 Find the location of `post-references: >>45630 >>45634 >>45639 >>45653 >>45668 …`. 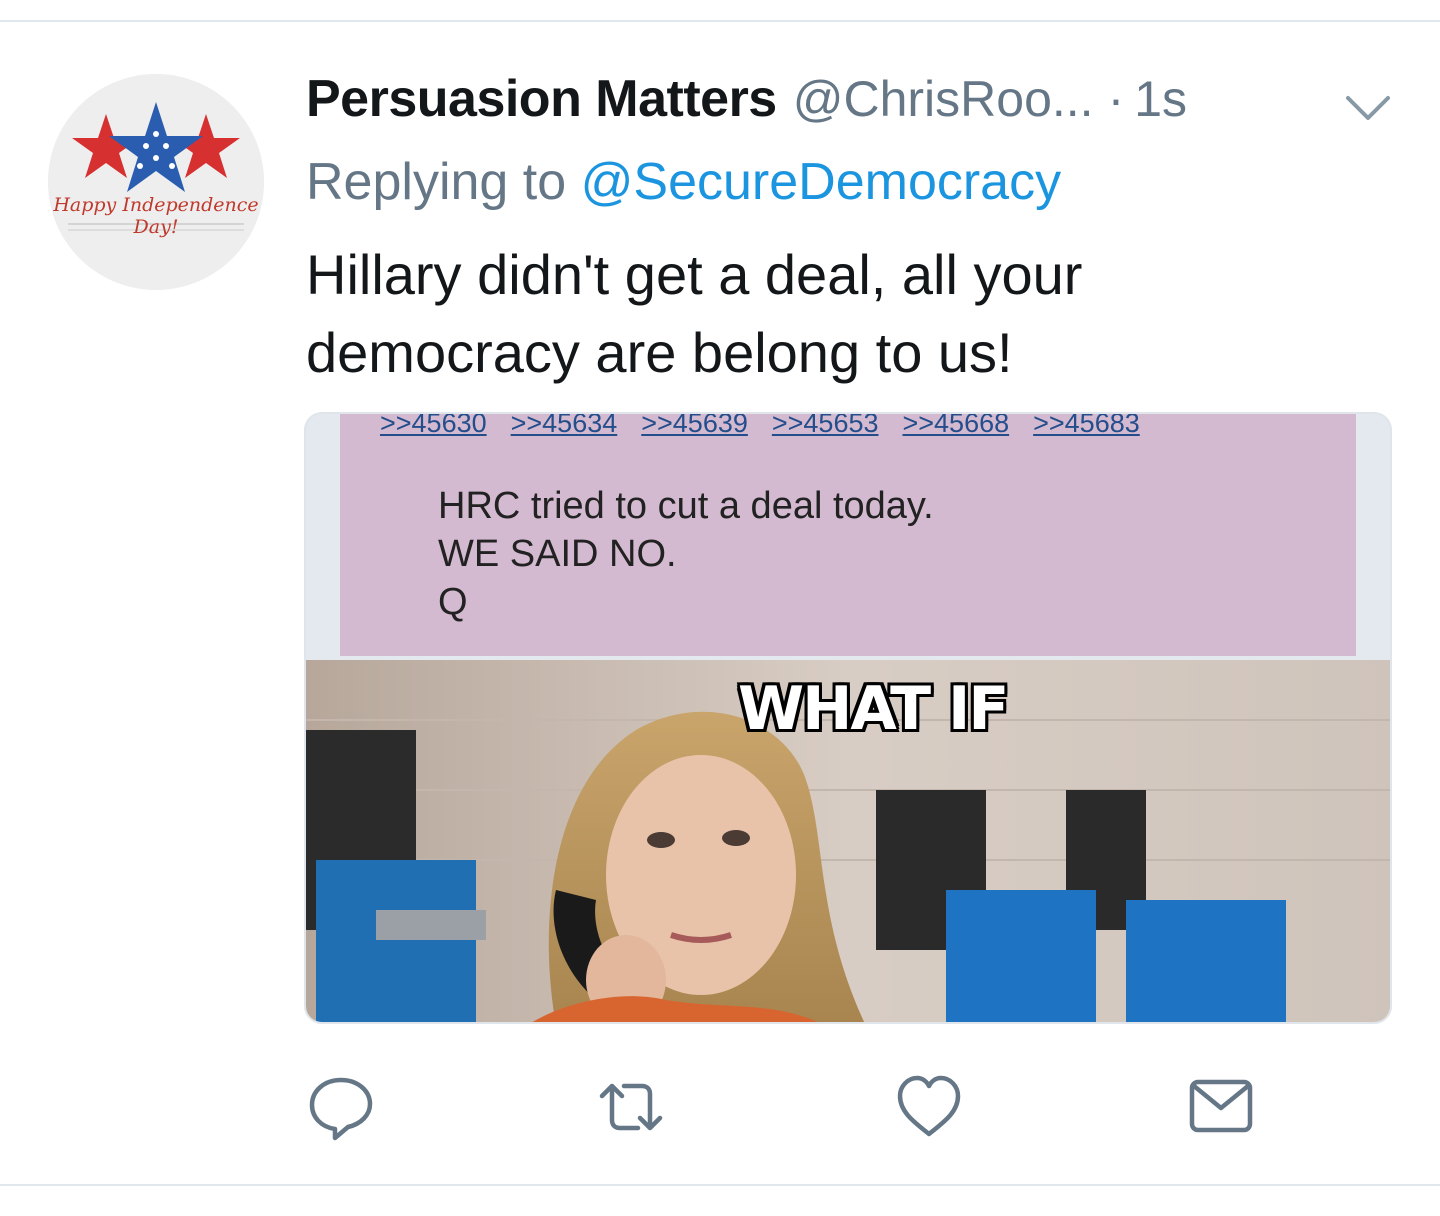

post-references: >>45630 >>45634 >>45639 >>45653 >>45668 … is located at coordinates (760, 425).